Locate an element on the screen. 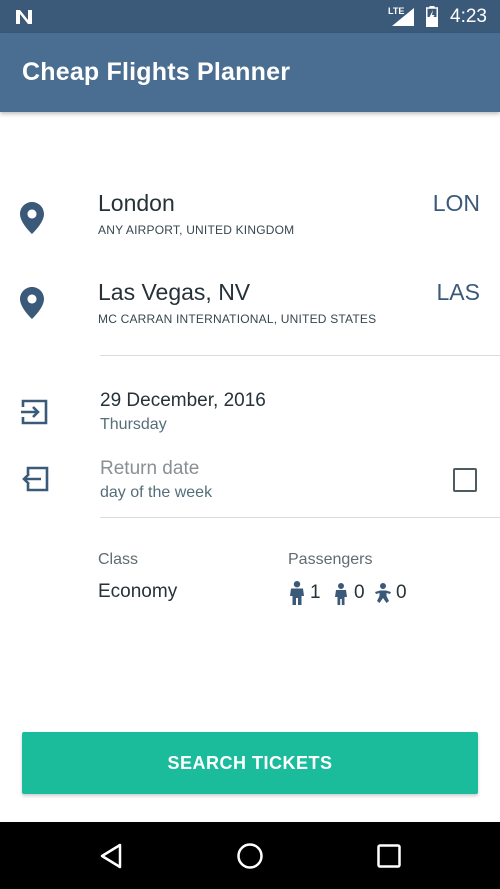 This screenshot has height=889, width=500. navigation-bar is located at coordinates (250, 855).